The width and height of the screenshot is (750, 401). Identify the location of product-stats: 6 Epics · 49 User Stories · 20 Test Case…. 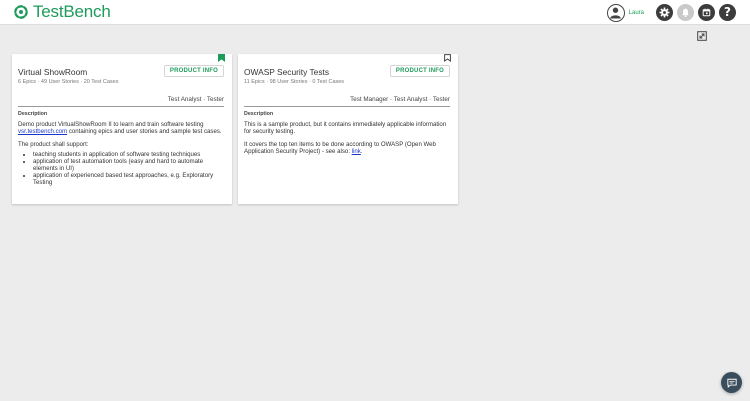
(68, 82).